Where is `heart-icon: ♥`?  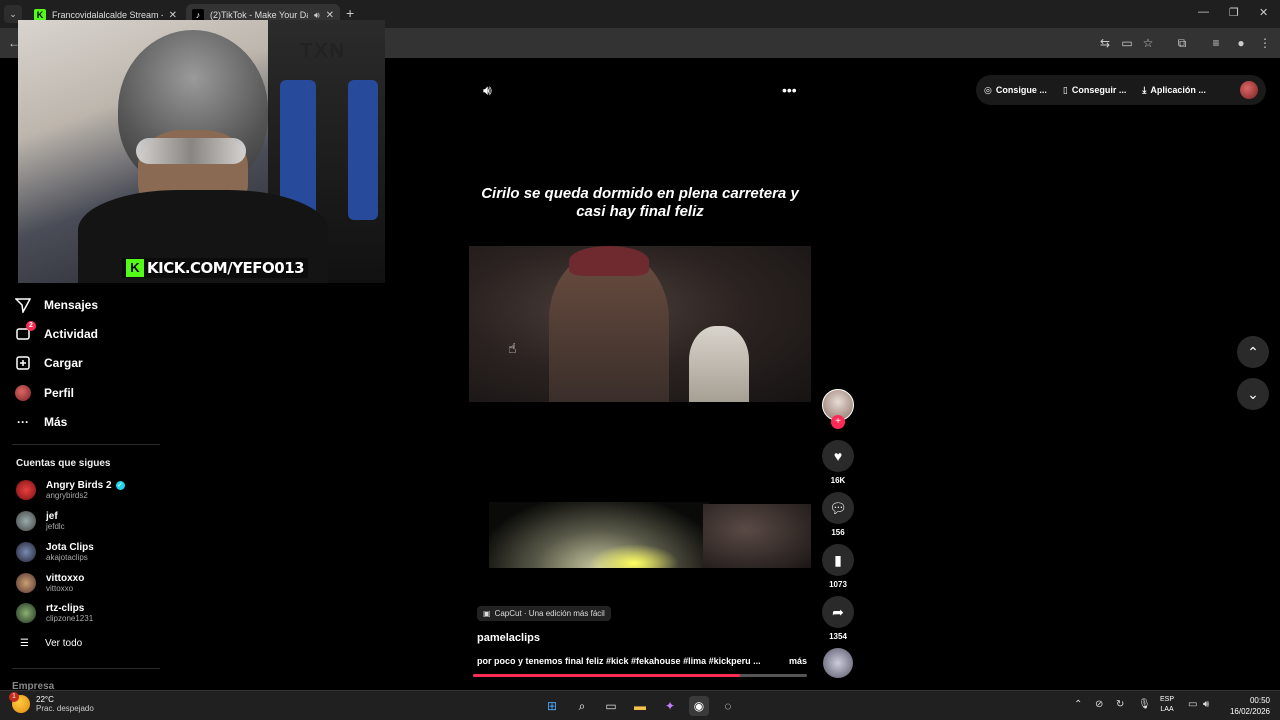 heart-icon: ♥ is located at coordinates (838, 456).